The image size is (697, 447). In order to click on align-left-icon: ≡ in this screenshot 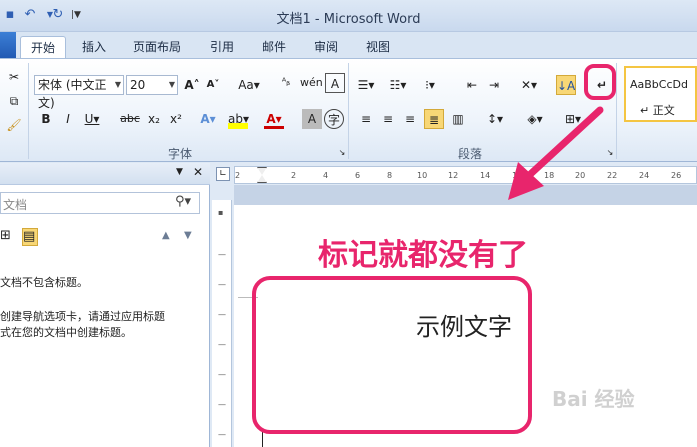, I will do `click(366, 119)`.